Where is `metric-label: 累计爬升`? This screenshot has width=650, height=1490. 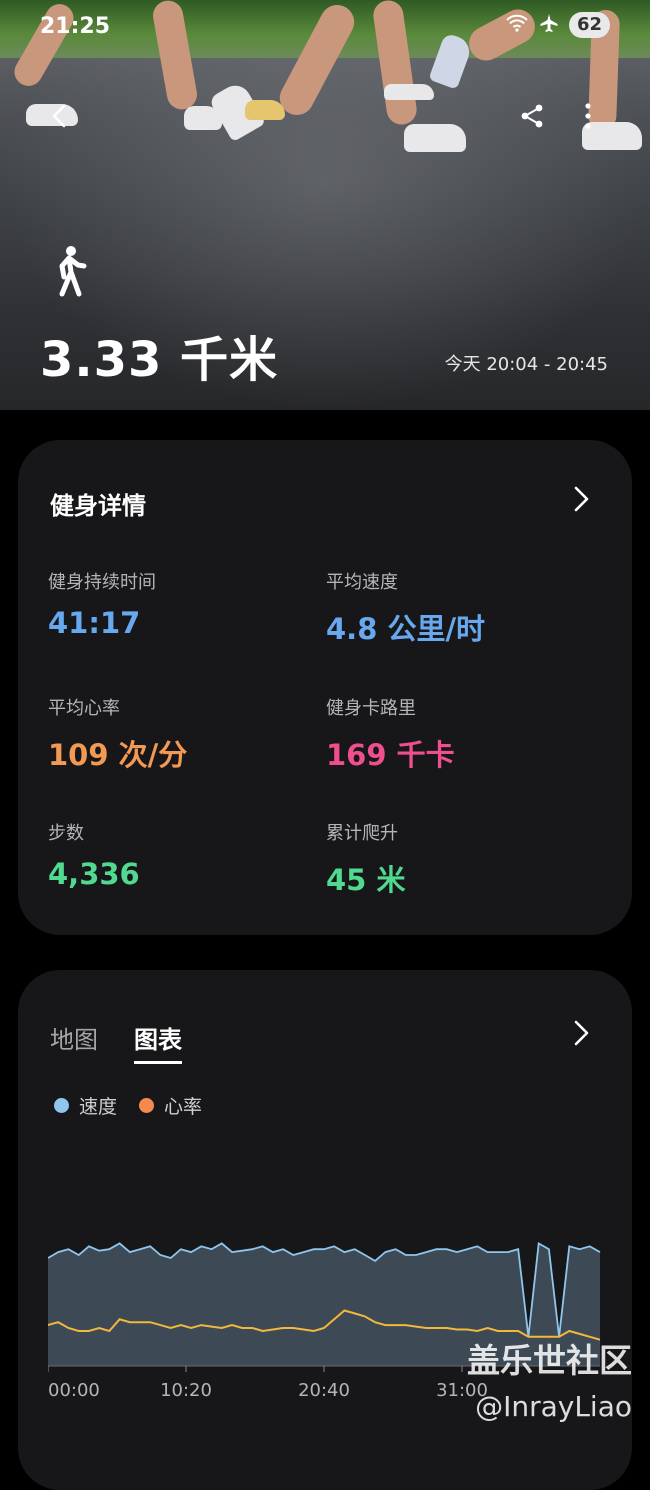 metric-label: 累计爬升 is located at coordinates (362, 833).